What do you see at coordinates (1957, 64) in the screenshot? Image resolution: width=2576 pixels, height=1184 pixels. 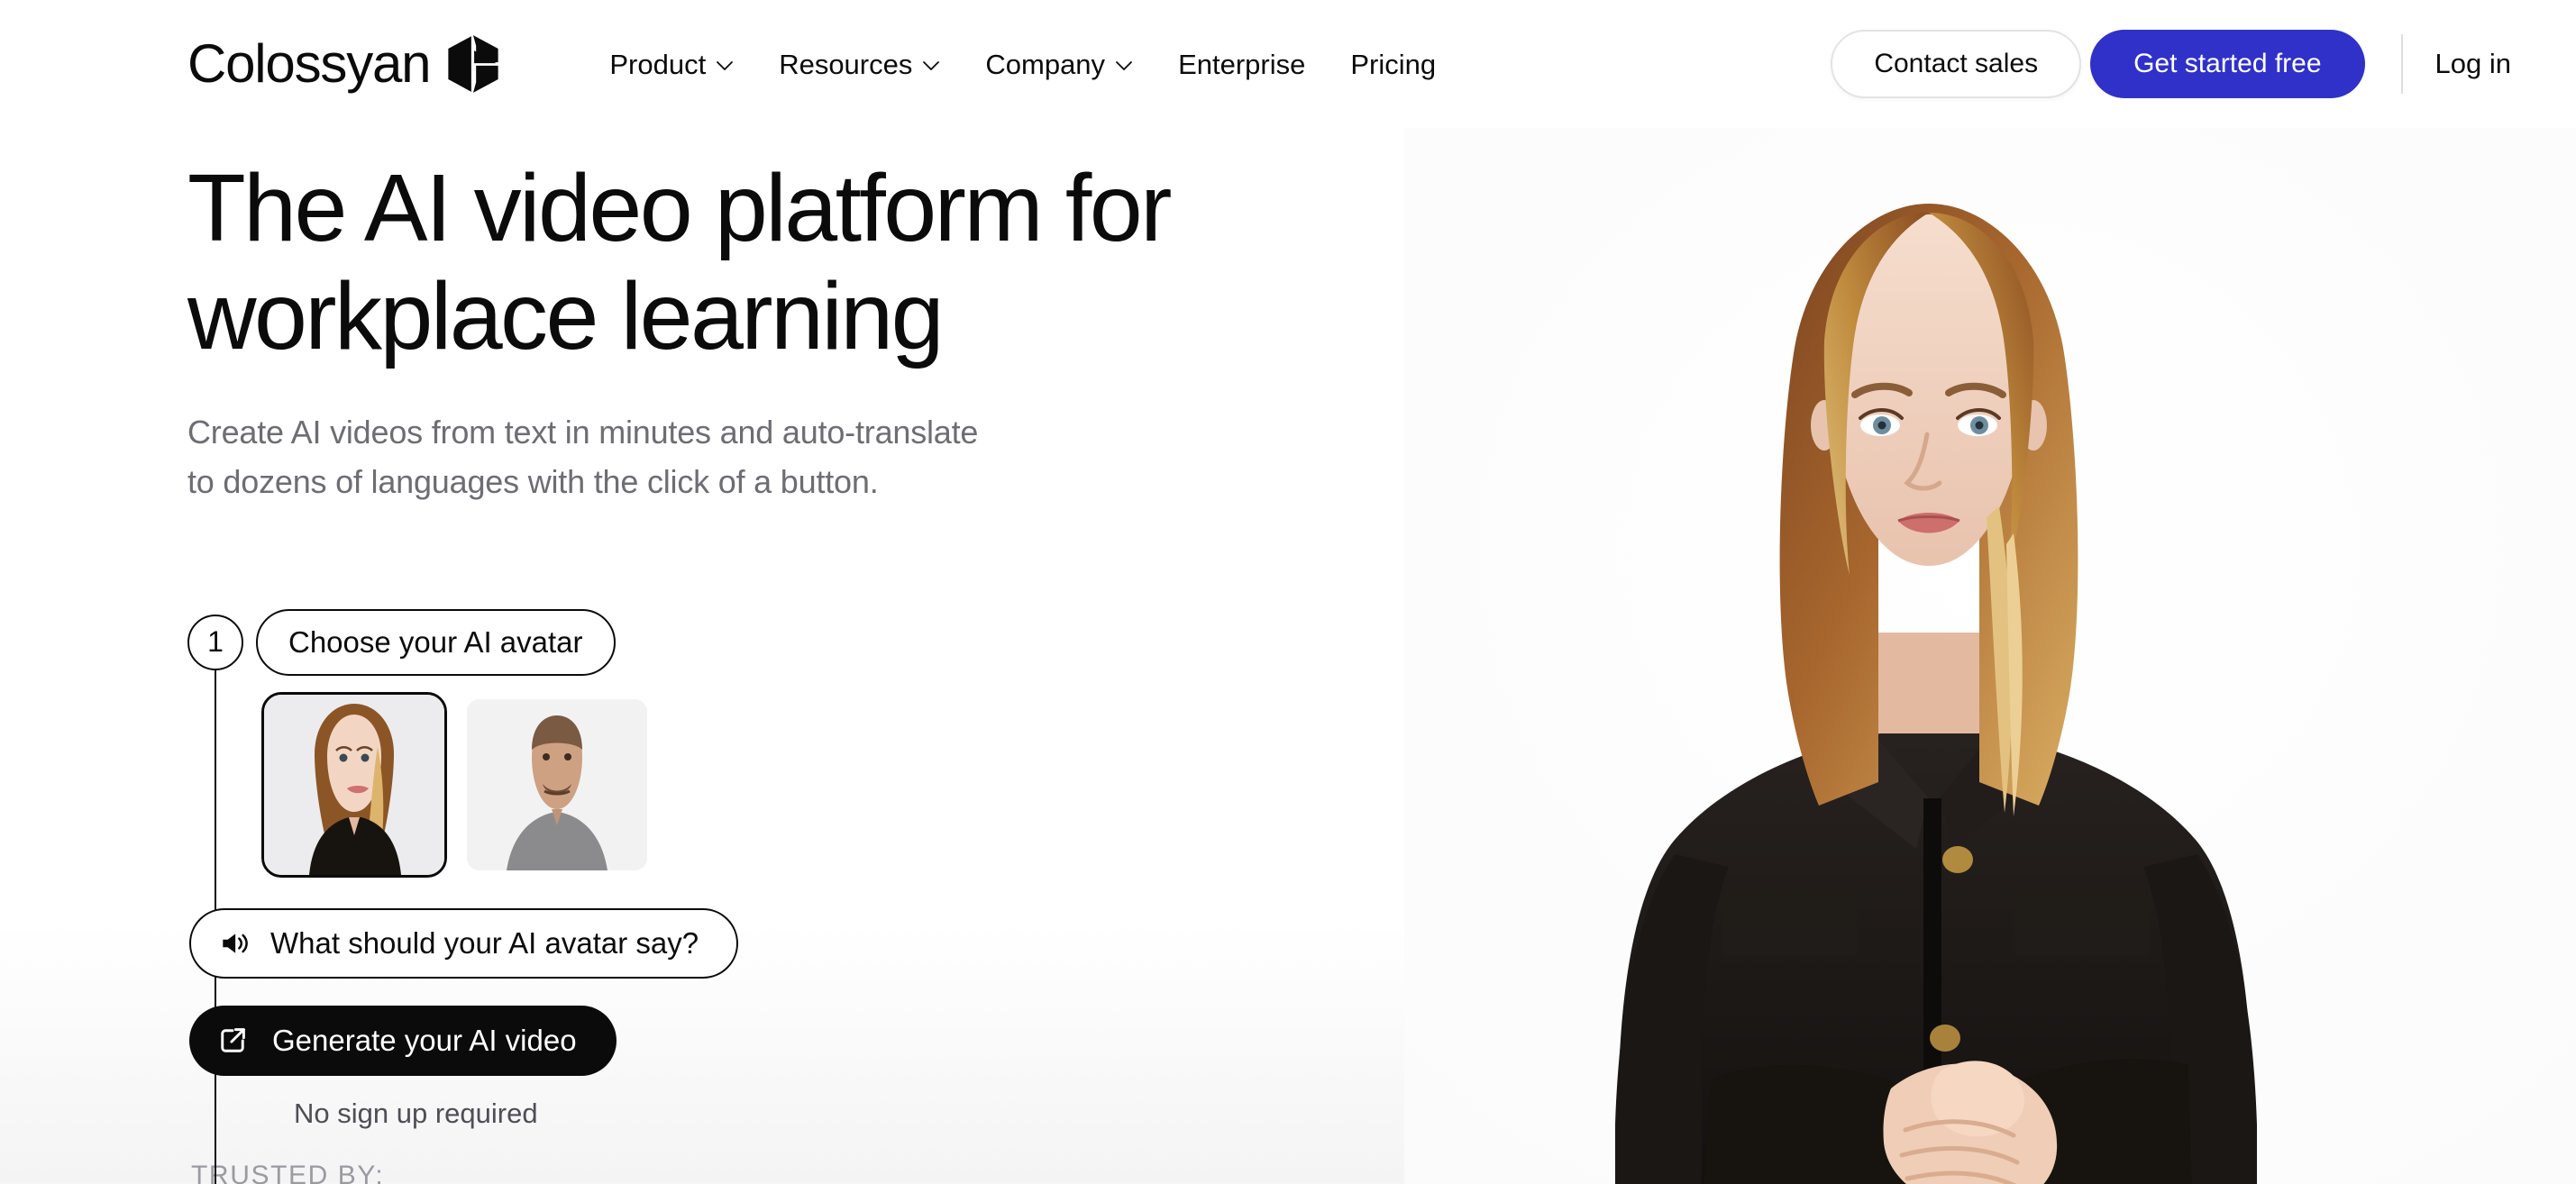 I see `contact-sales-button: Contact sales` at bounding box center [1957, 64].